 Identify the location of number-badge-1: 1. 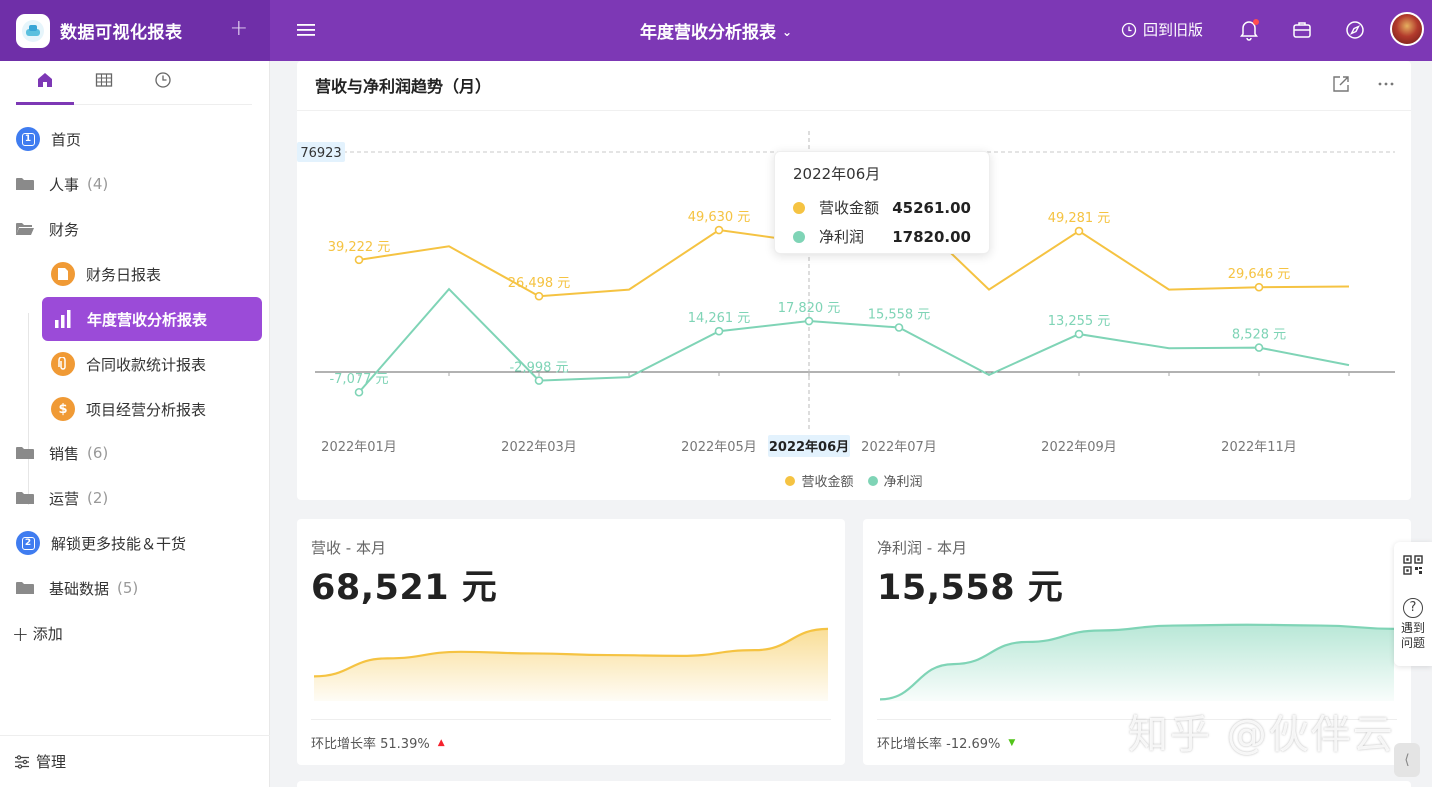
(28, 139).